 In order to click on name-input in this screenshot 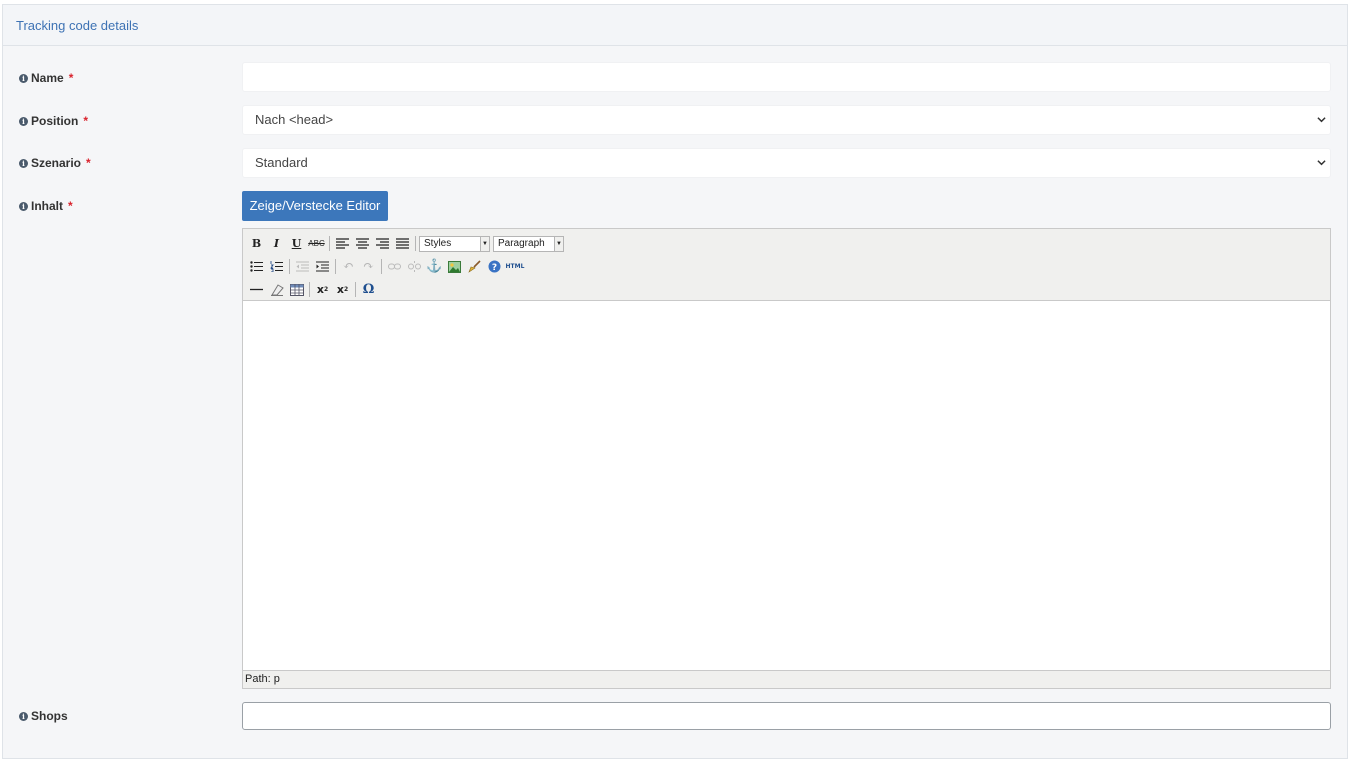, I will do `click(786, 77)`.